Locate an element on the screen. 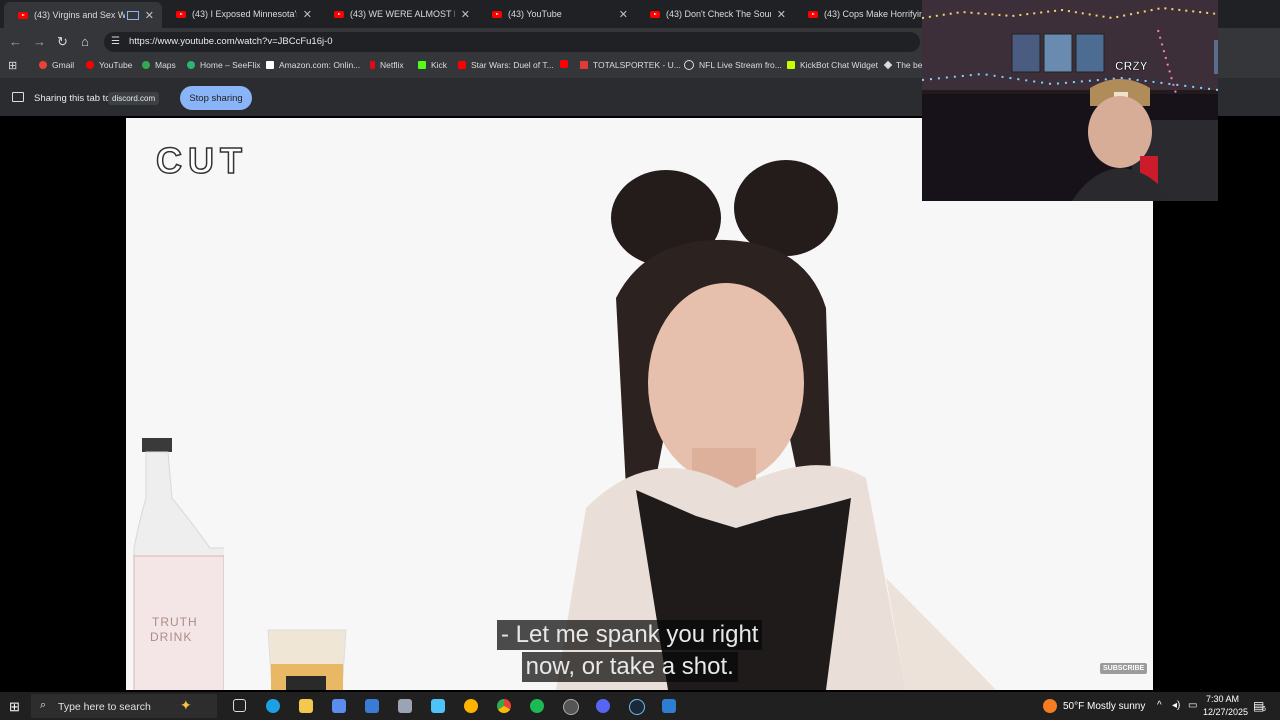  file-explorer-icon is located at coordinates (306, 706).